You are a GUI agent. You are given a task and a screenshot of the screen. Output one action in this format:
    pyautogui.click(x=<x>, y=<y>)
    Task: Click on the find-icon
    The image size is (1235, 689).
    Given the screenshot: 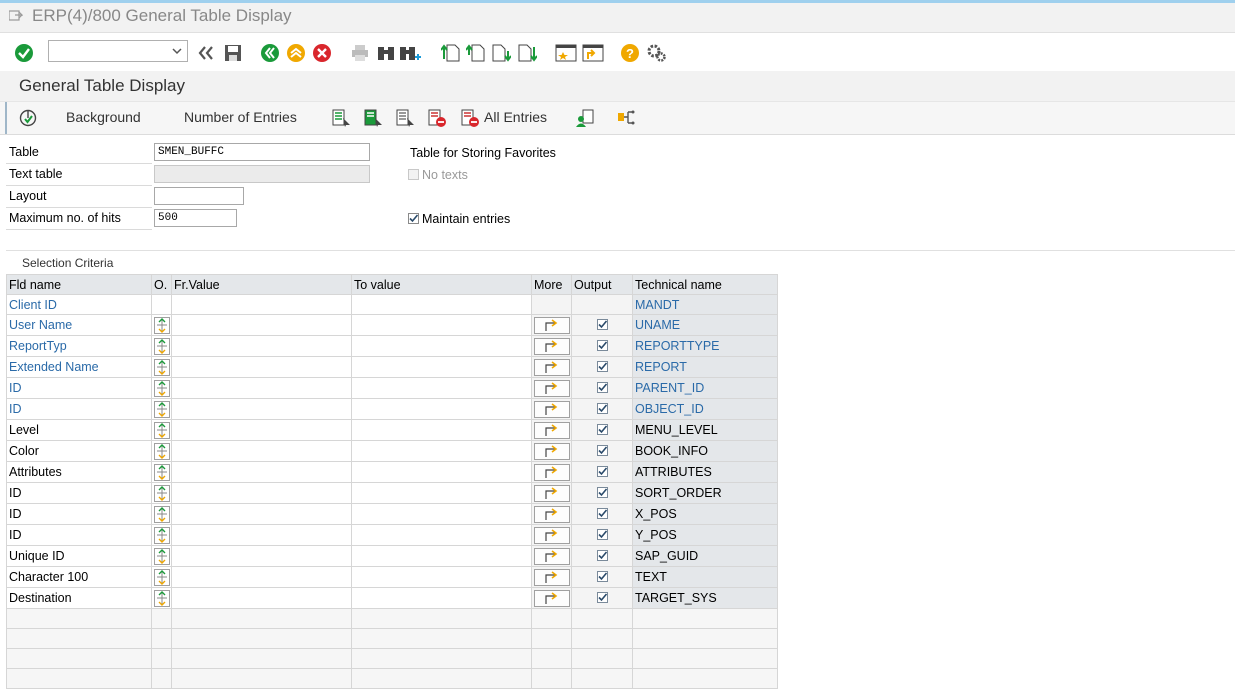 What is the action you would take?
    pyautogui.click(x=386, y=53)
    